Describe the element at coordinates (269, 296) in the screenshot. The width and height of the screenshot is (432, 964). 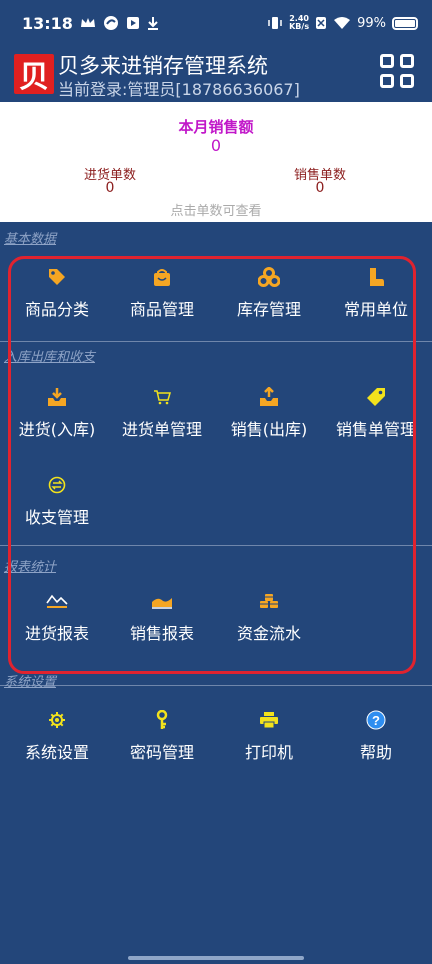
I see `menu-item-inventory: 库存管理` at that location.